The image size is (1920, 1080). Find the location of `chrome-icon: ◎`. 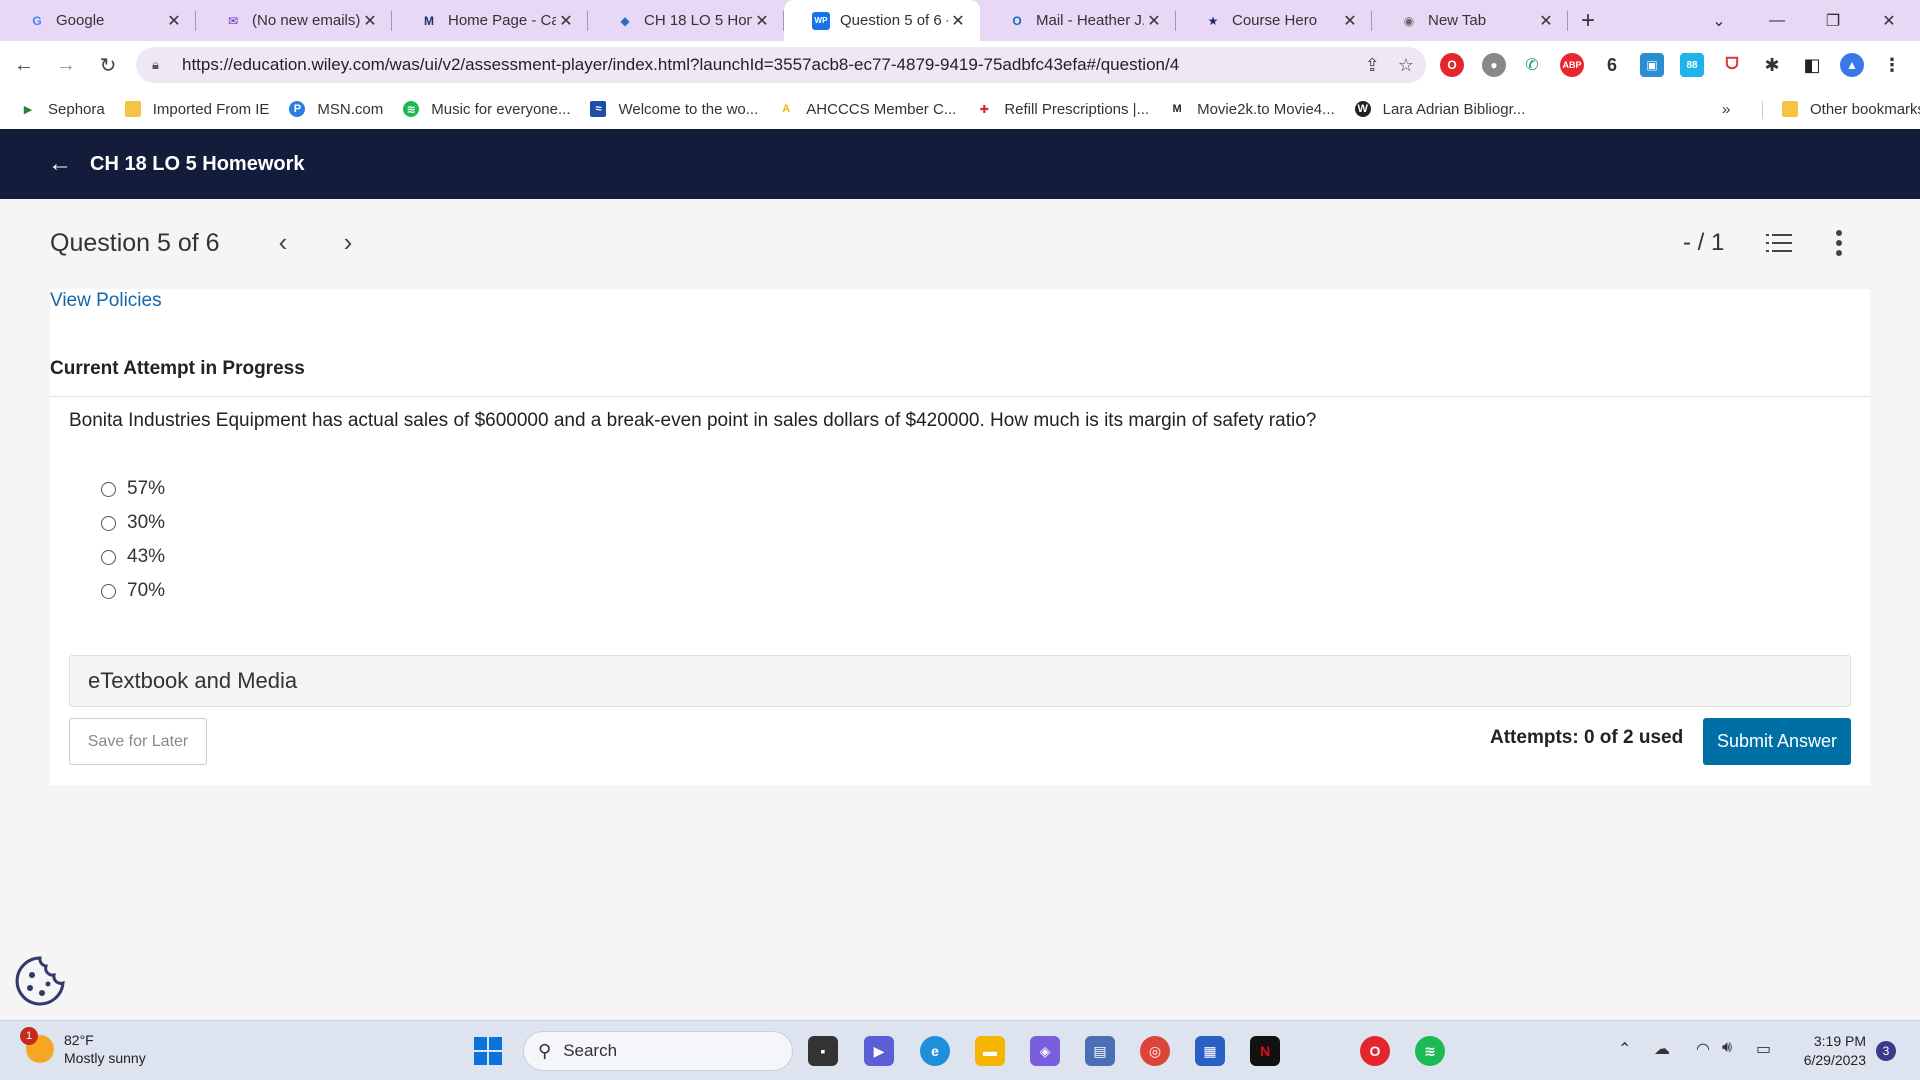

chrome-icon: ◎ is located at coordinates (1155, 1051).